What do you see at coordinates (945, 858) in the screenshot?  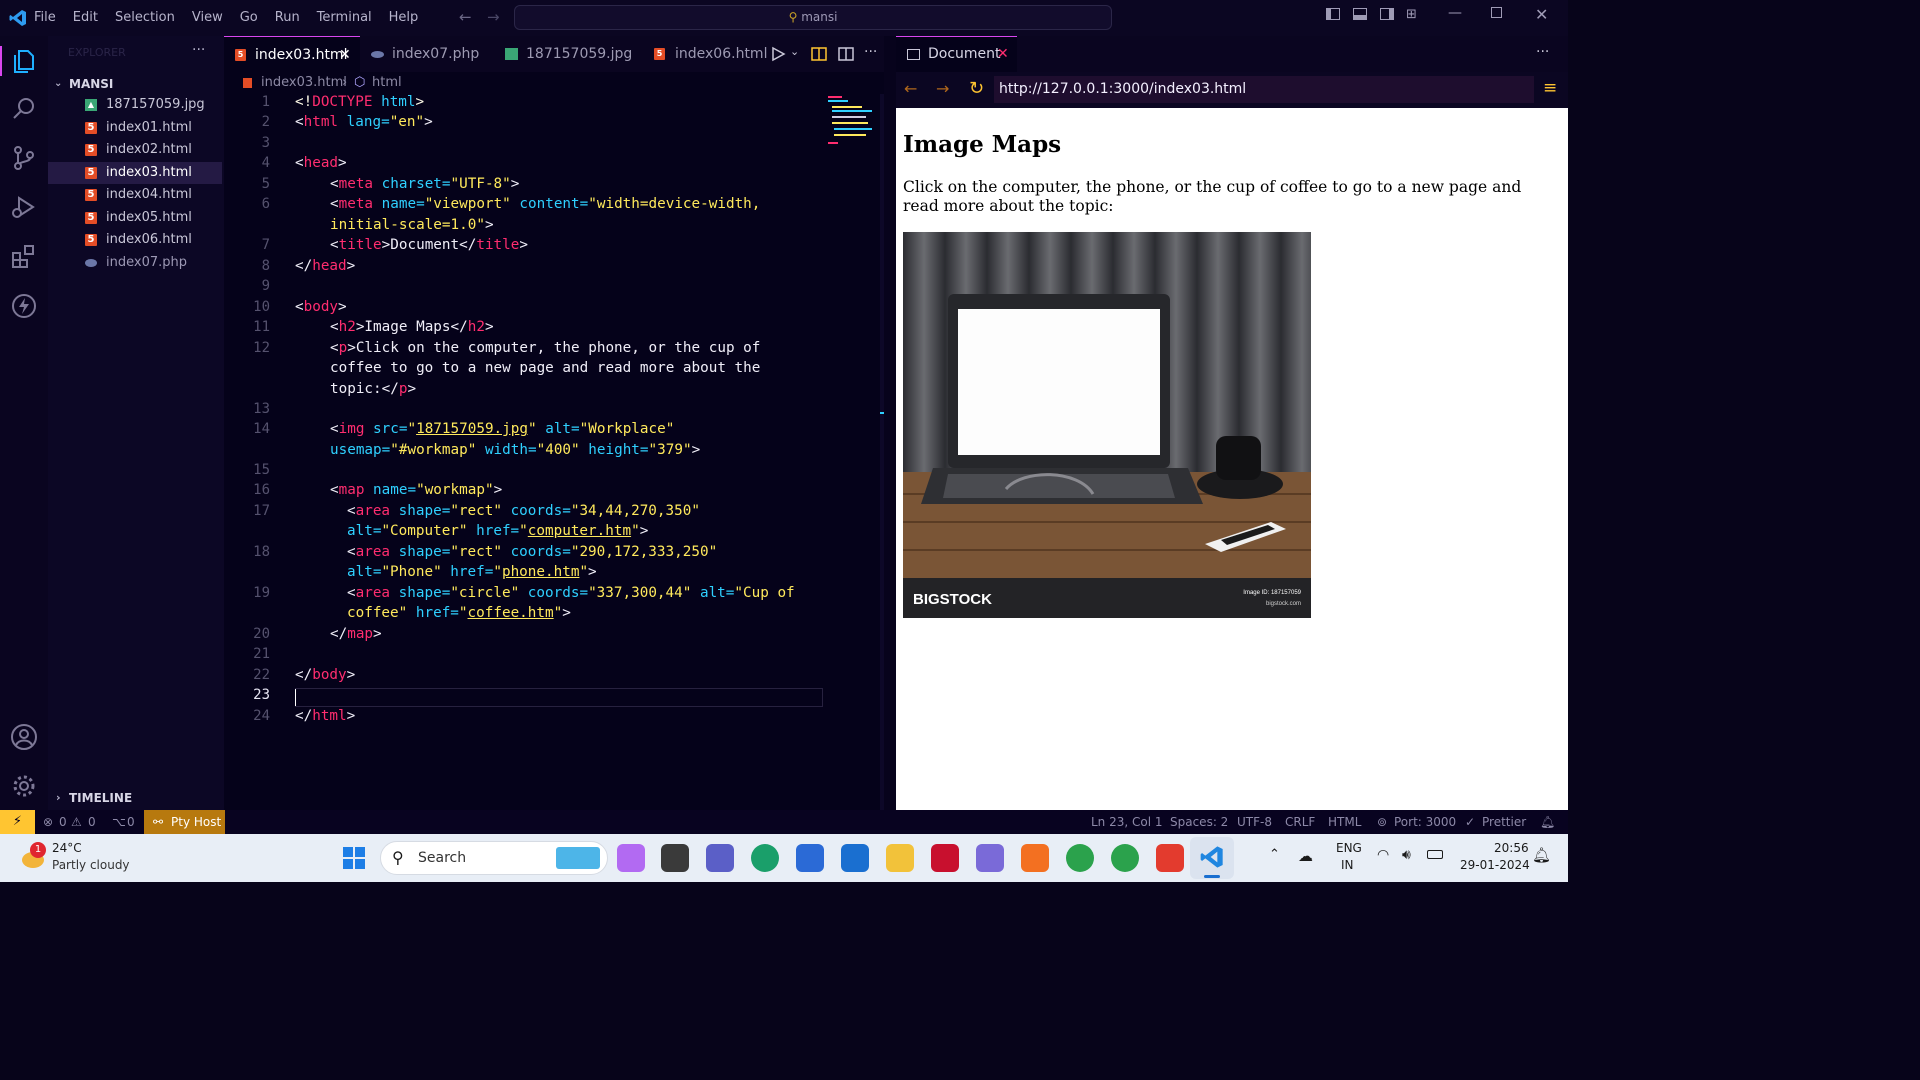 I see `mcafee-icon` at bounding box center [945, 858].